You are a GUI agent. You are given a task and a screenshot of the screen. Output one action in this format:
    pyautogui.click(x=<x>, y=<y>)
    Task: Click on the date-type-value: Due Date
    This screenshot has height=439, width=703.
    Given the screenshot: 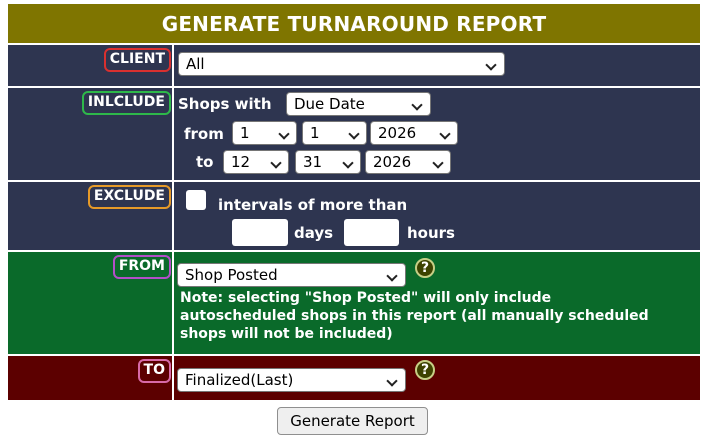 What is the action you would take?
    pyautogui.click(x=329, y=104)
    